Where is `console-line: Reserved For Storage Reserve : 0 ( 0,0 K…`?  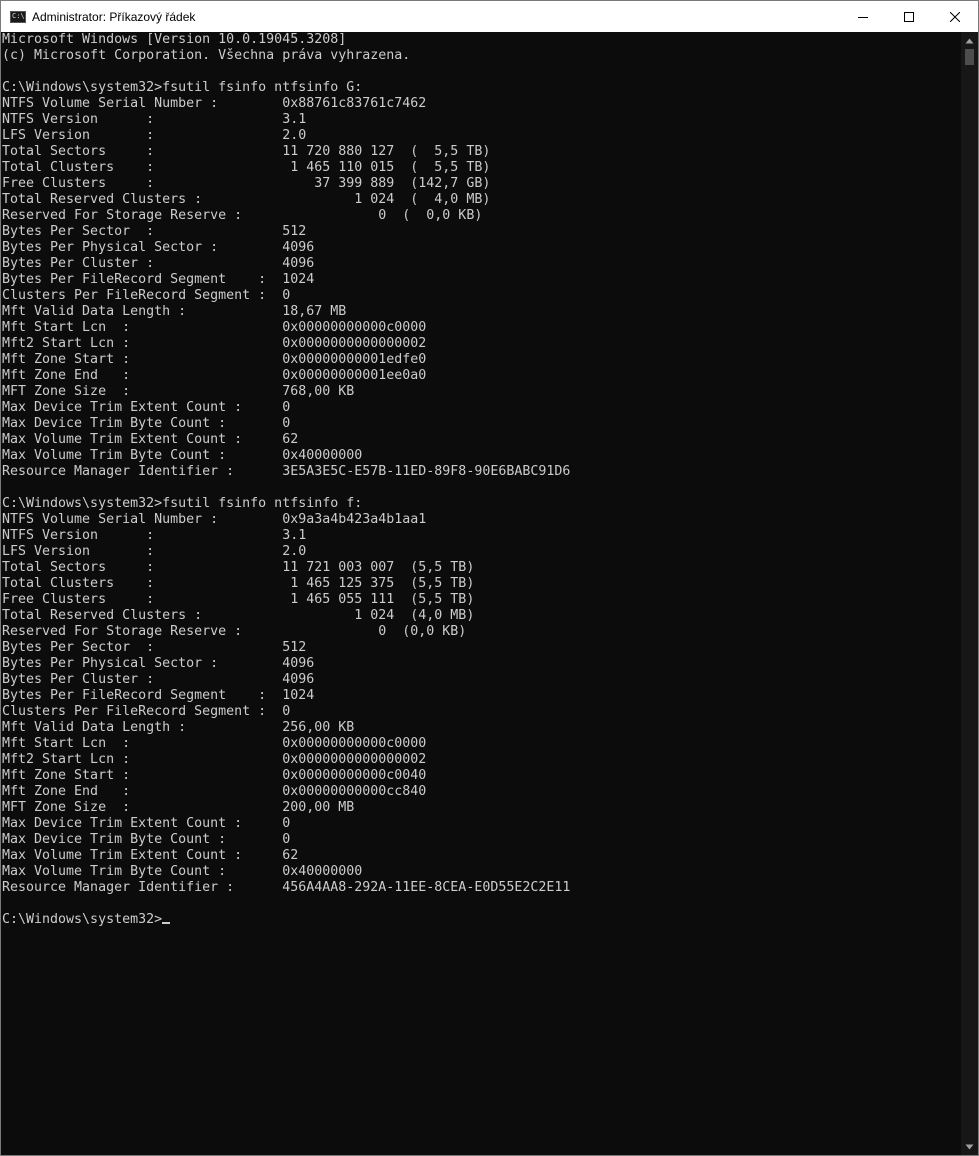
console-line: Reserved For Storage Reserve : 0 ( 0,0 K… is located at coordinates (242, 215).